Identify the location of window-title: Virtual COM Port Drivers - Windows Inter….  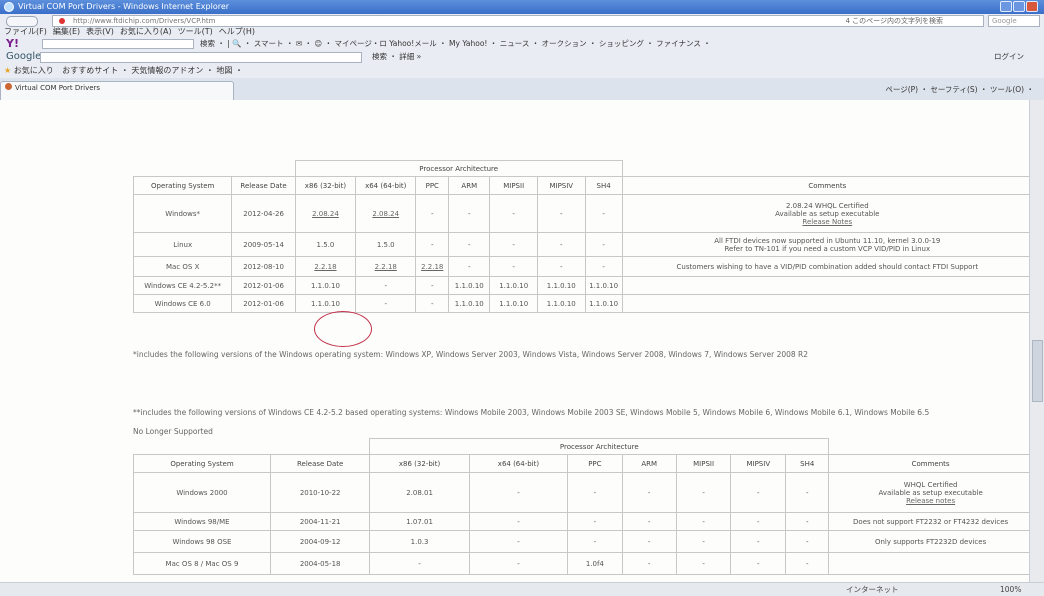
(124, 6).